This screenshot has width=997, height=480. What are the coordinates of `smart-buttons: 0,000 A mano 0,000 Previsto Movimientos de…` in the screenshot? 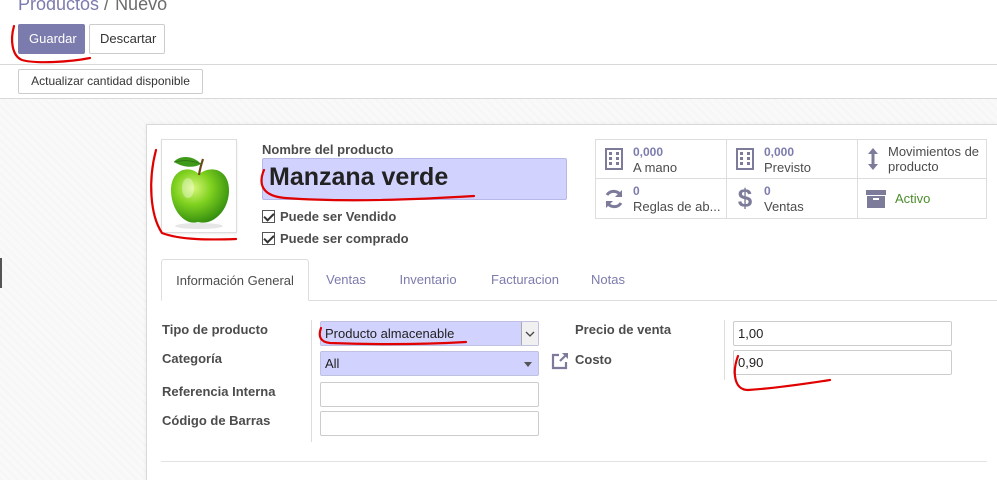 It's located at (791, 179).